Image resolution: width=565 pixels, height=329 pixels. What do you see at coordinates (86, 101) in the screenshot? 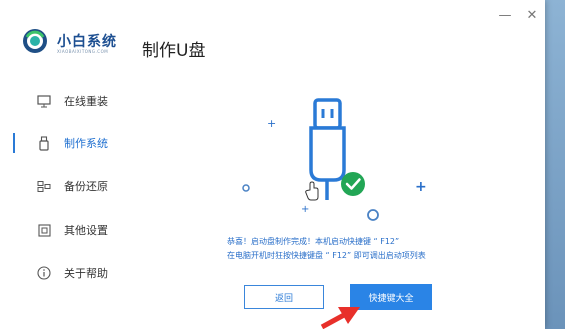
I see `sidebar-item-label: 在线重装` at bounding box center [86, 101].